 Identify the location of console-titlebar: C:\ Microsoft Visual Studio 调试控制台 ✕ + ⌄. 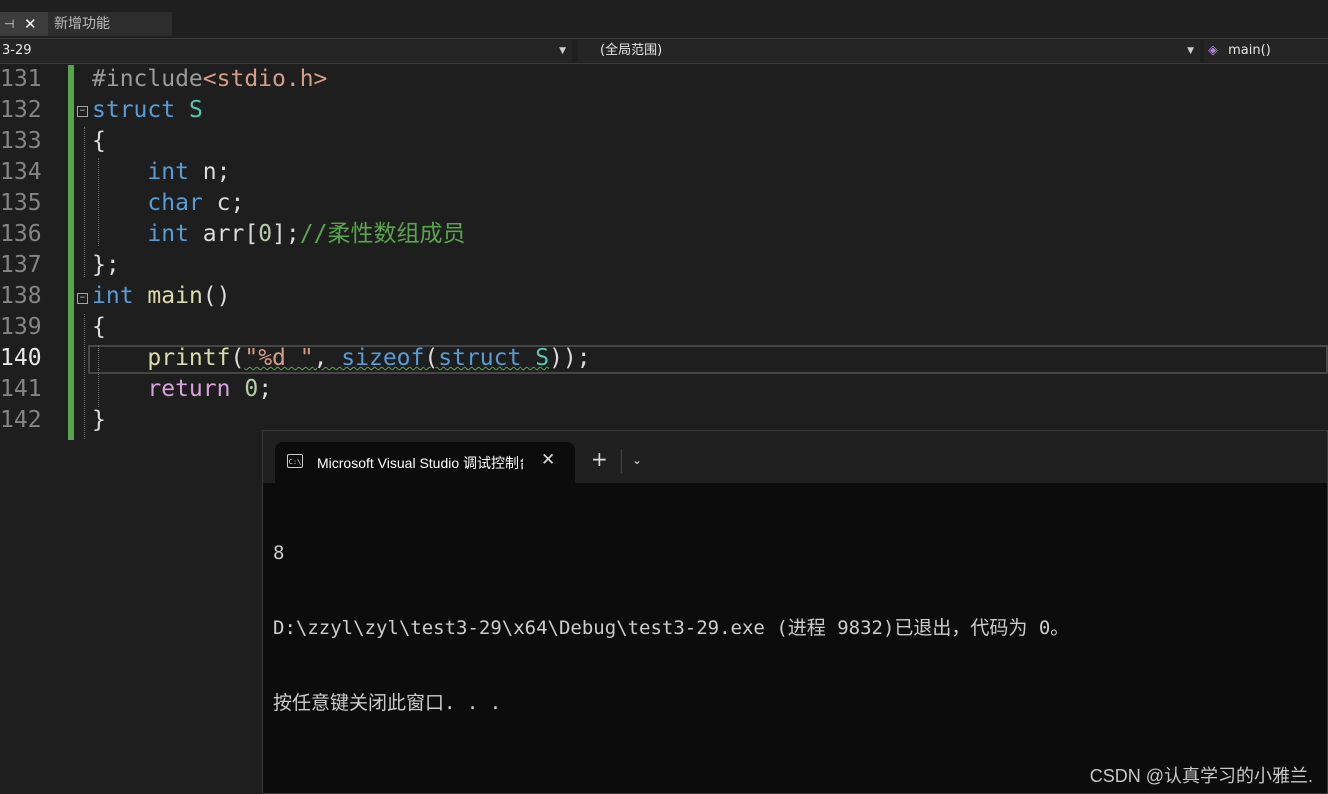
(795, 457).